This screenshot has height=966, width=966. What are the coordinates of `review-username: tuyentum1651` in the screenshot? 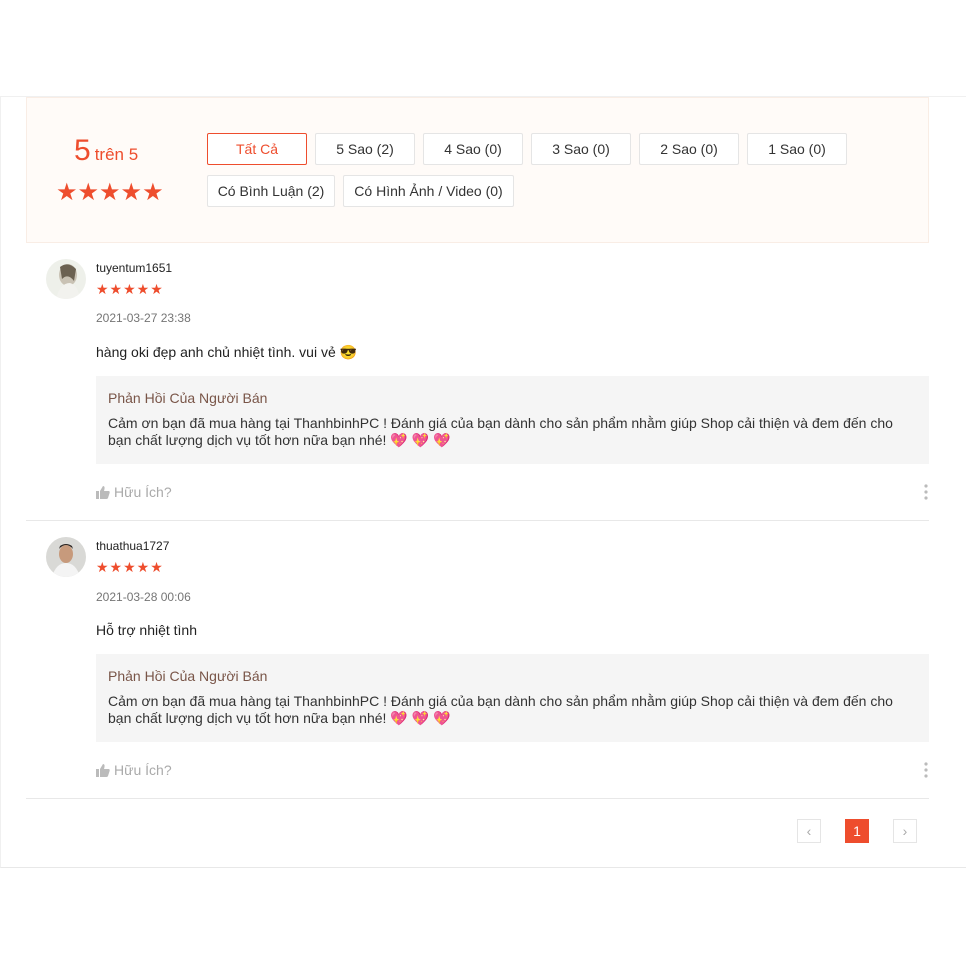 It's located at (134, 268).